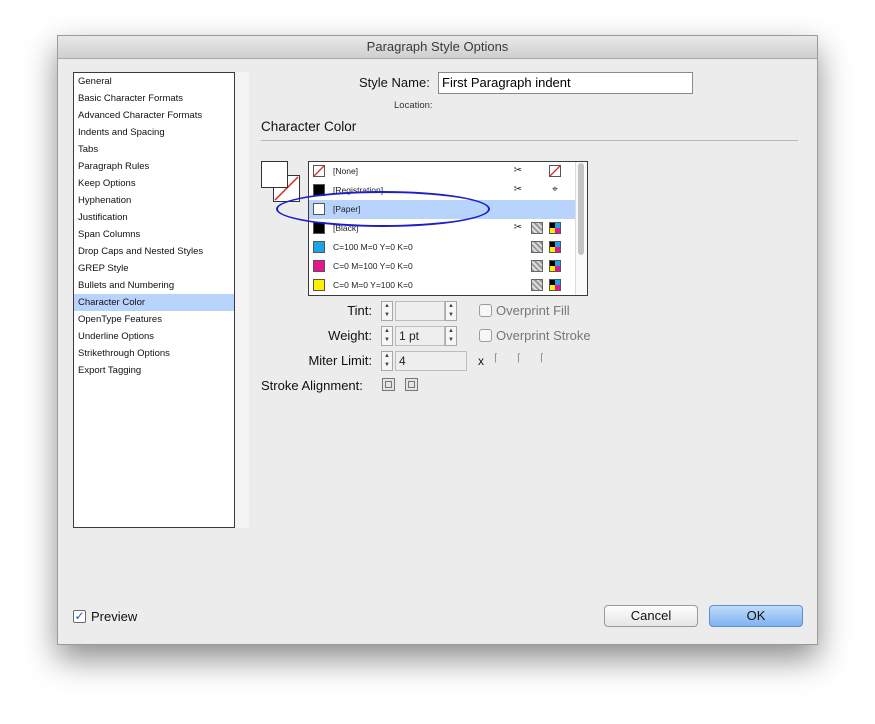 The height and width of the screenshot is (724, 875). Describe the element at coordinates (485, 310) in the screenshot. I see `overprint-fill-checkbox` at that location.